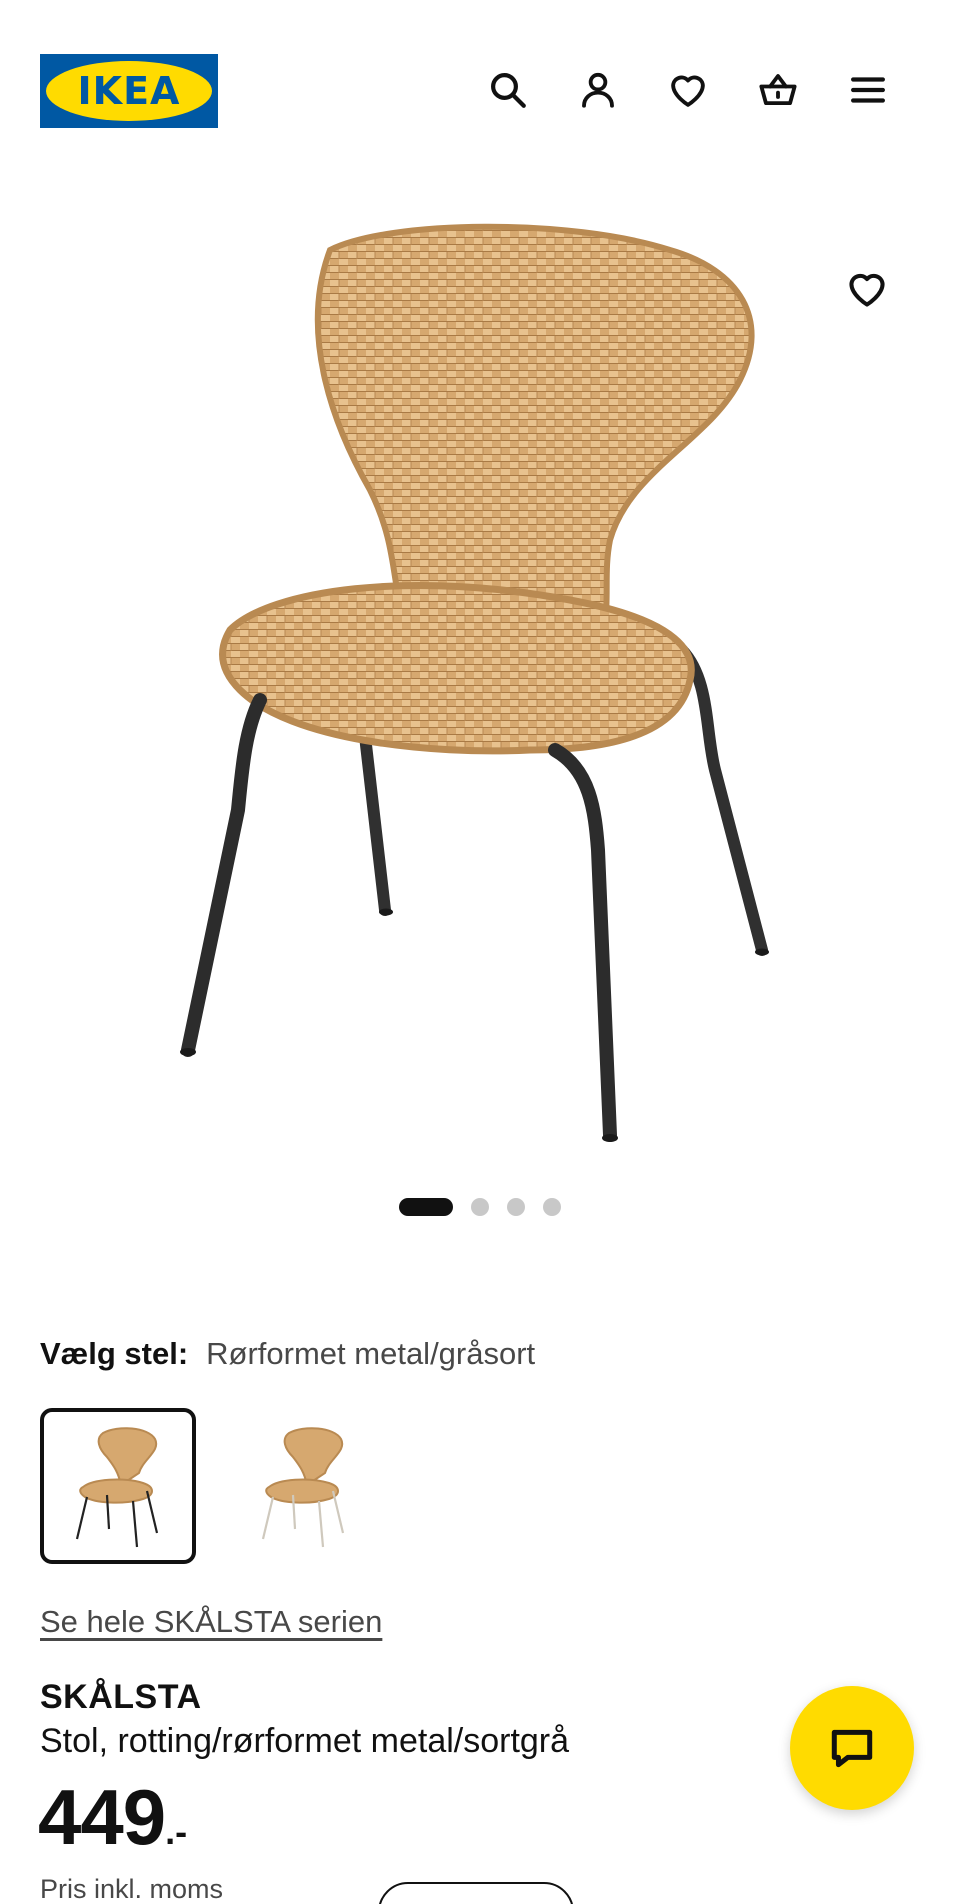 This screenshot has height=1904, width=960. What do you see at coordinates (371, 1353) in the screenshot?
I see `variant-value: Rørformet metal/gråsort` at bounding box center [371, 1353].